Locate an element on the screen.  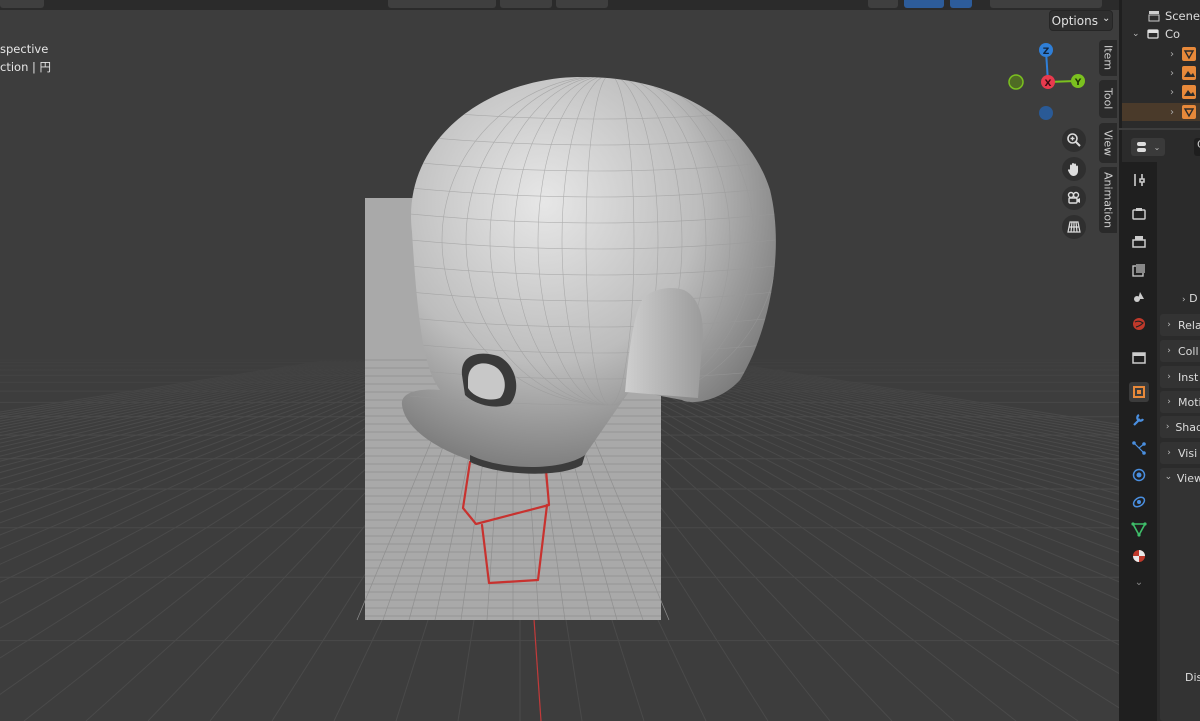
physics-icon is located at coordinates (1139, 475).